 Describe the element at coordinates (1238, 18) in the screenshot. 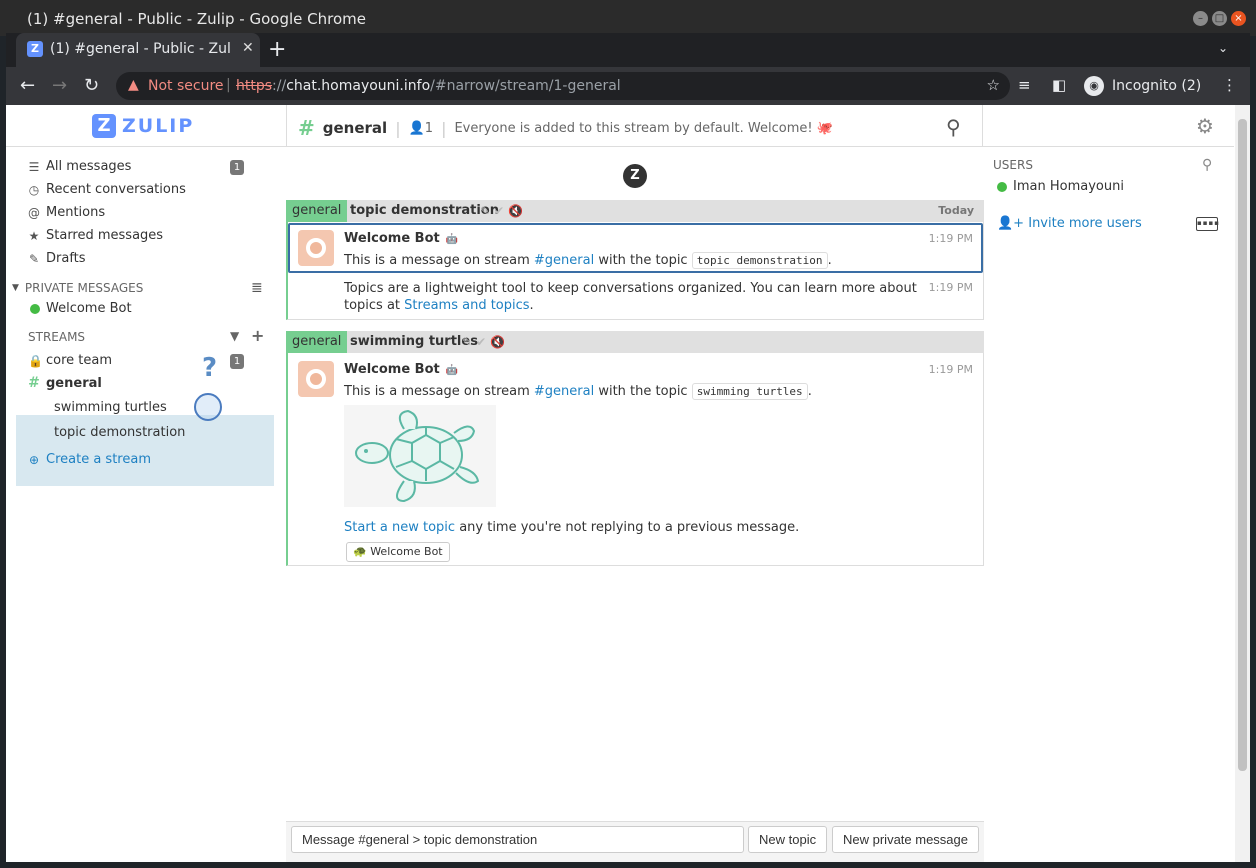

I see `close-icon: ×` at that location.